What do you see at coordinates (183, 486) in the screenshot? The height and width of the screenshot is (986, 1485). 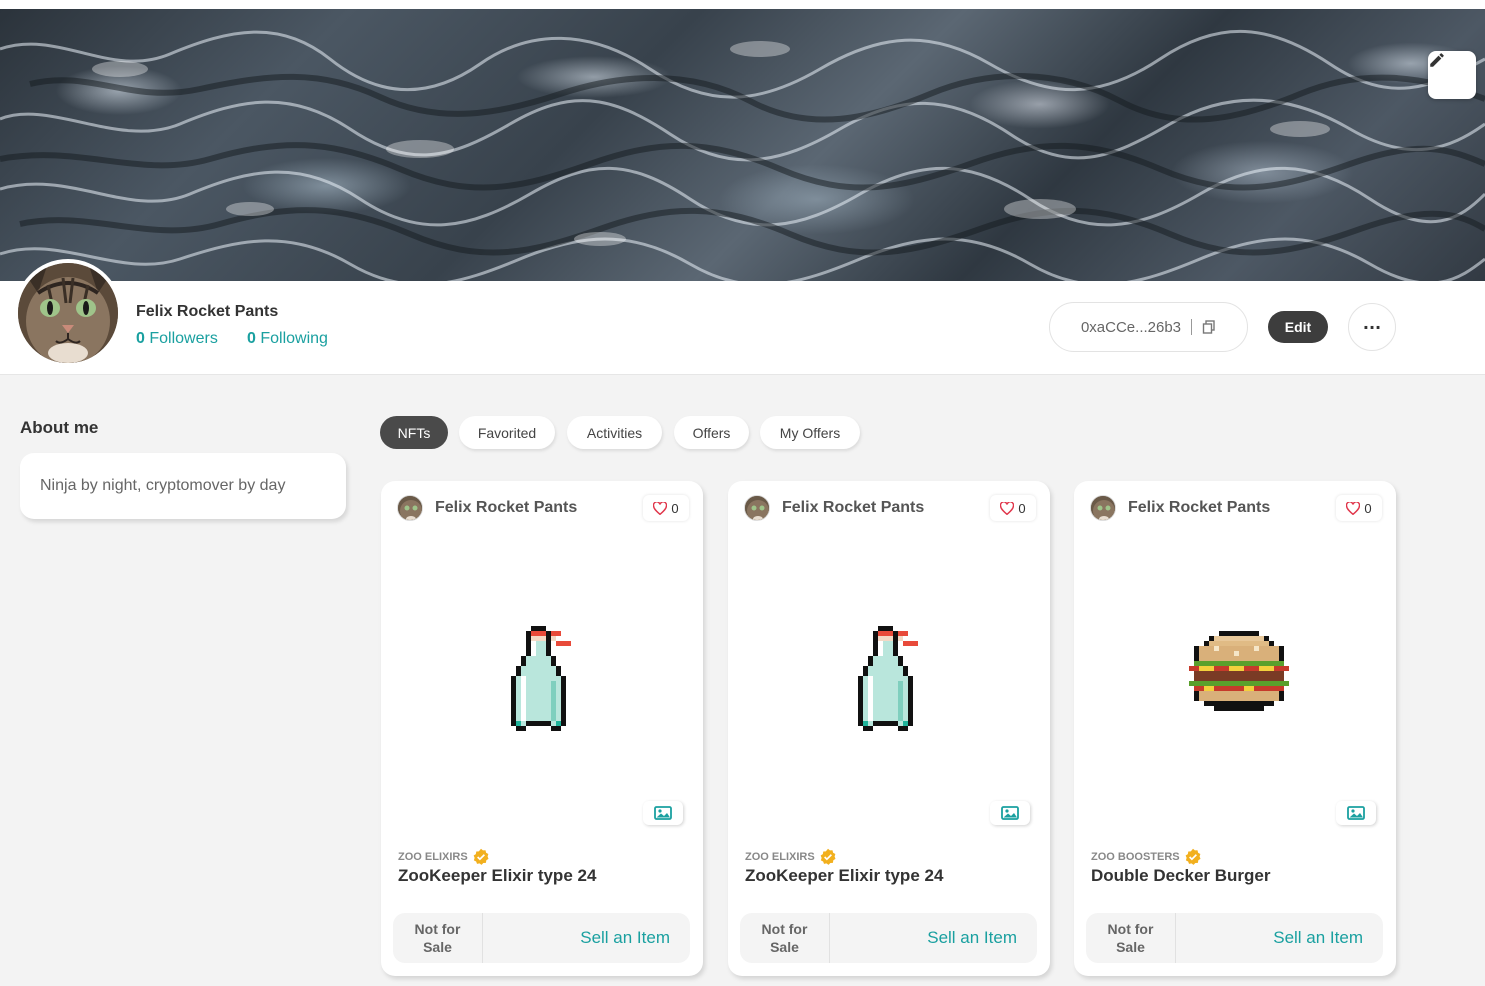 I see `about-bio: Ninja by night, cryptomover by day` at bounding box center [183, 486].